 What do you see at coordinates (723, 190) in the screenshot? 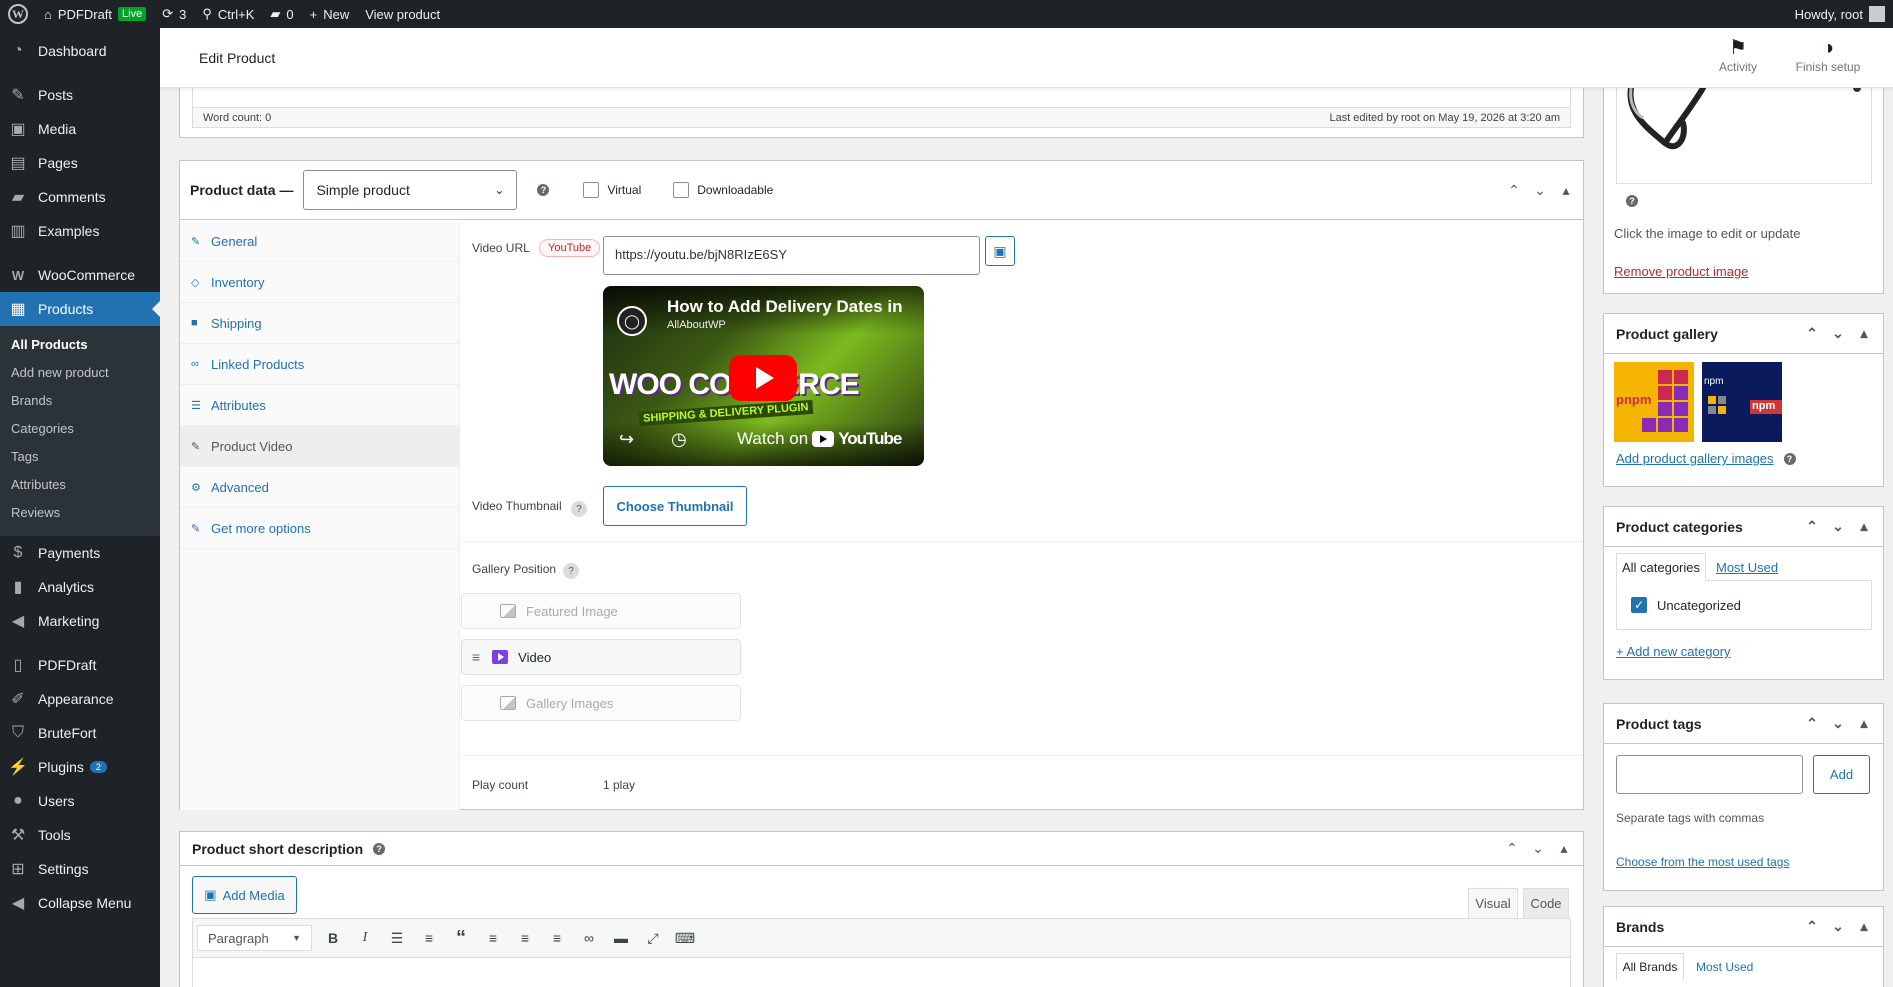
I see `downloadable-checkbox-label: Downloadable` at bounding box center [723, 190].